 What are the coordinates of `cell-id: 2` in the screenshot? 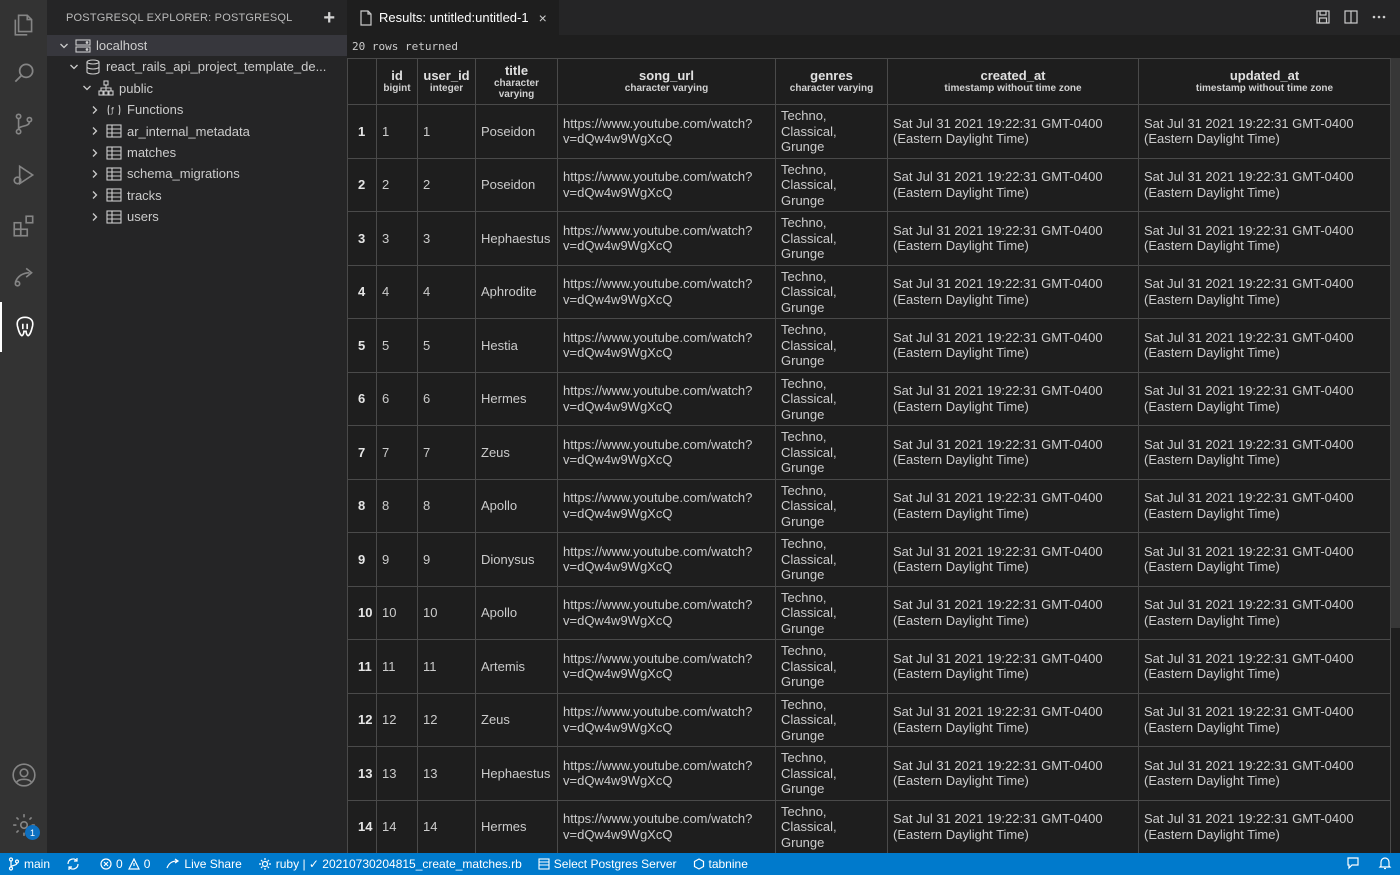 It's located at (397, 184).